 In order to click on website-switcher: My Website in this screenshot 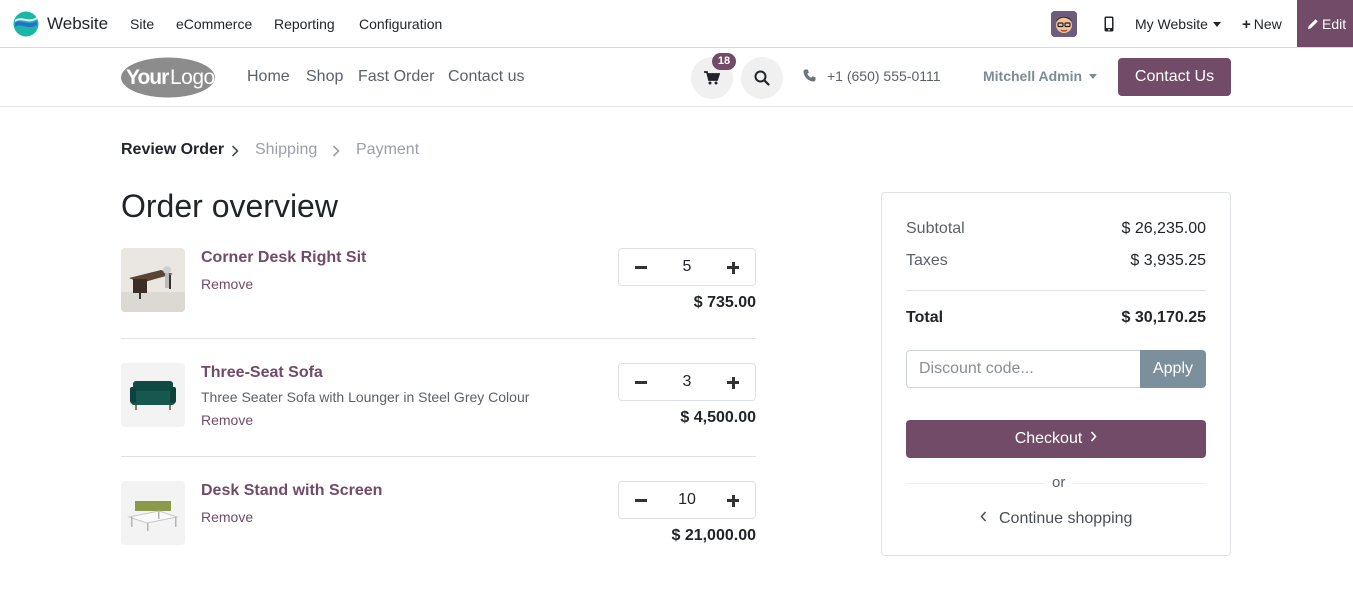, I will do `click(1178, 24)`.